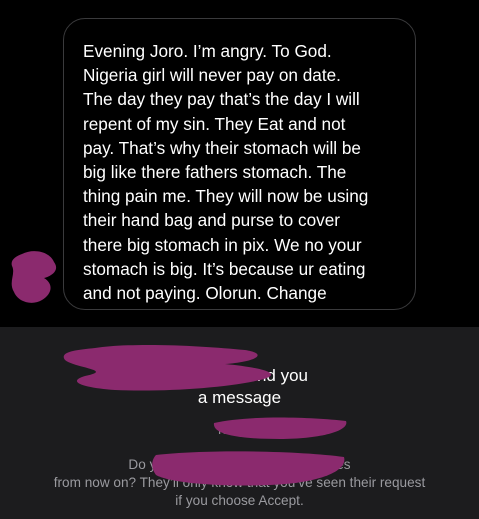 The width and height of the screenshot is (479, 519). I want to click on sender-avatar, so click(36, 277).